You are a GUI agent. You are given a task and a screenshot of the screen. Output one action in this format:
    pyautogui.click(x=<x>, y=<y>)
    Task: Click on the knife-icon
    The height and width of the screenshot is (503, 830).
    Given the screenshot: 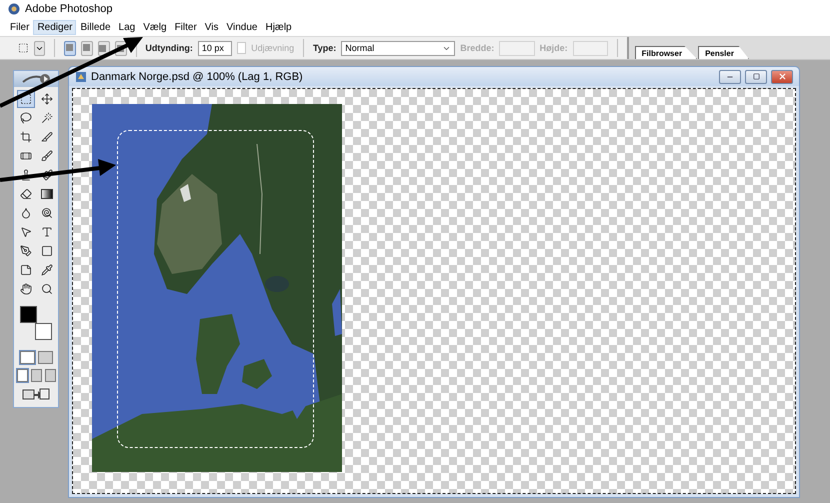 What is the action you would take?
    pyautogui.click(x=46, y=137)
    